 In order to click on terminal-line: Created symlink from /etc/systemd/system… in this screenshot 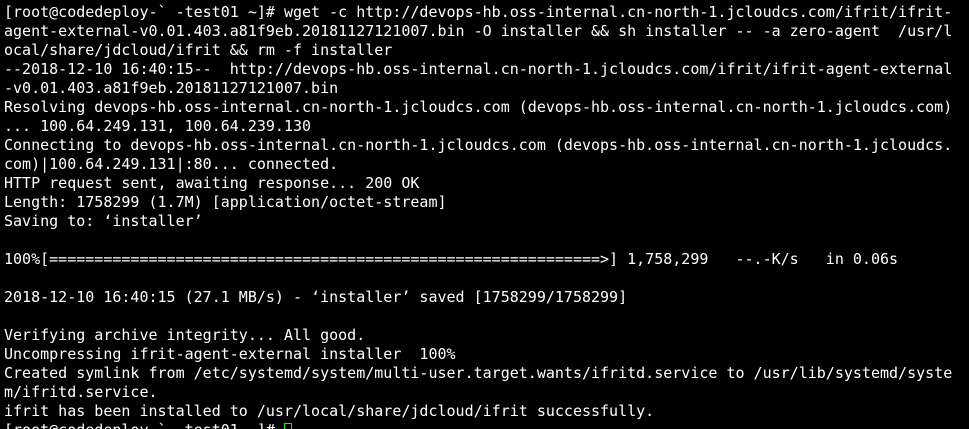, I will do `click(478, 373)`.